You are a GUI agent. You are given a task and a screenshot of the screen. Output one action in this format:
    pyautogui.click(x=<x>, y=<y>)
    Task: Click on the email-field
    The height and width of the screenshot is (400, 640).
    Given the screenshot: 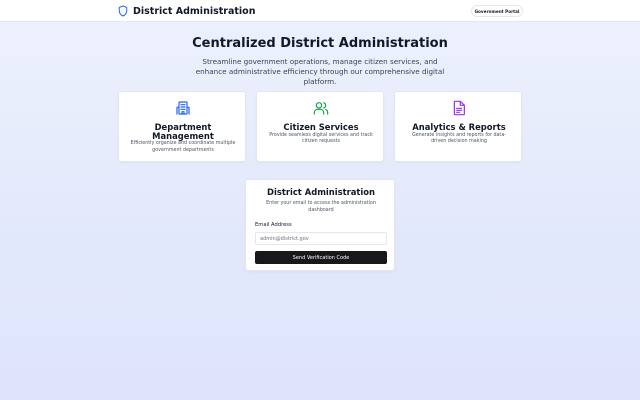 What is the action you would take?
    pyautogui.click(x=321, y=238)
    